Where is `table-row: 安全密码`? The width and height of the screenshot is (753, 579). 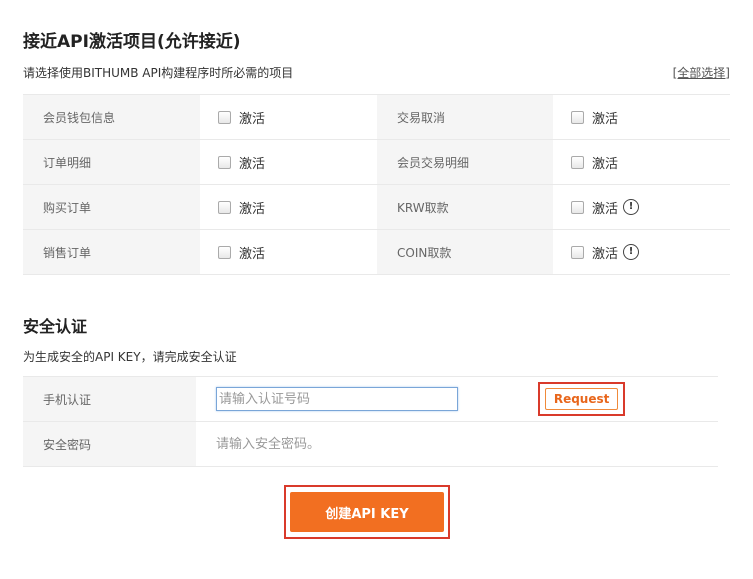 table-row: 安全密码 is located at coordinates (370, 444).